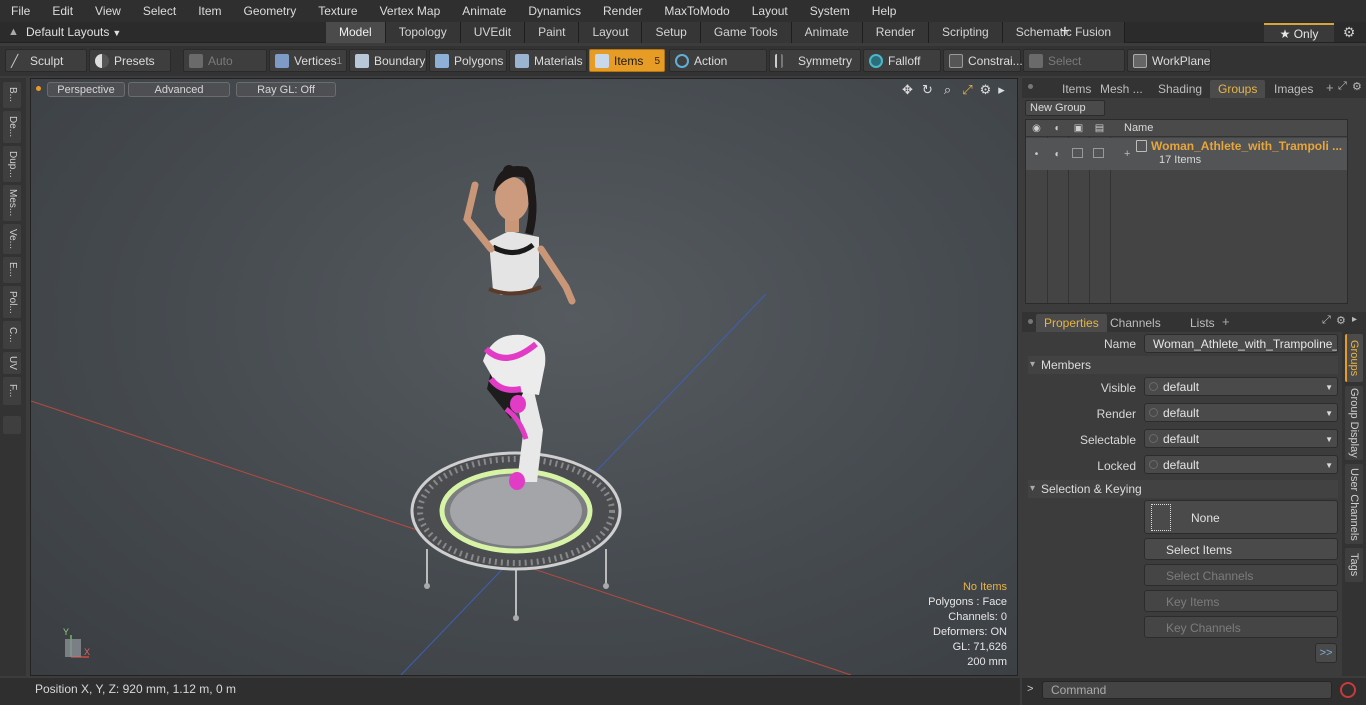 This screenshot has height=705, width=1366. What do you see at coordinates (14, 32) in the screenshot?
I see `layout-lock-icon: ▲` at bounding box center [14, 32].